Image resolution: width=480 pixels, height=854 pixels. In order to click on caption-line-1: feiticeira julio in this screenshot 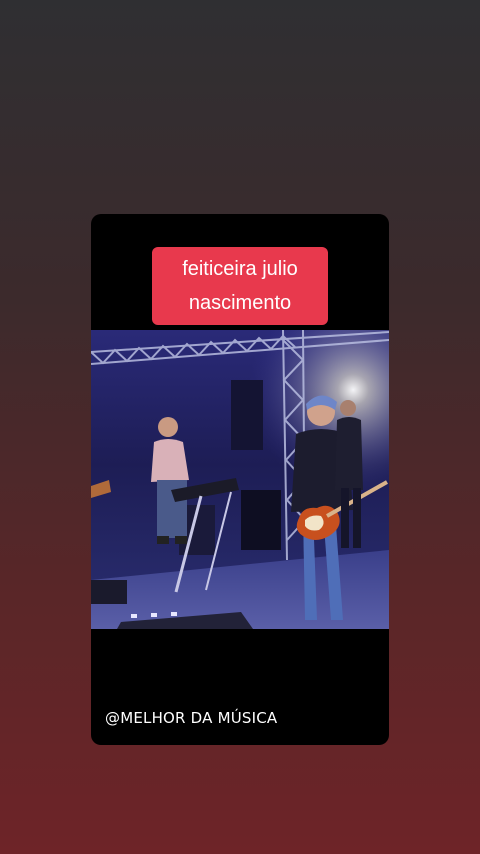, I will do `click(240, 269)`.